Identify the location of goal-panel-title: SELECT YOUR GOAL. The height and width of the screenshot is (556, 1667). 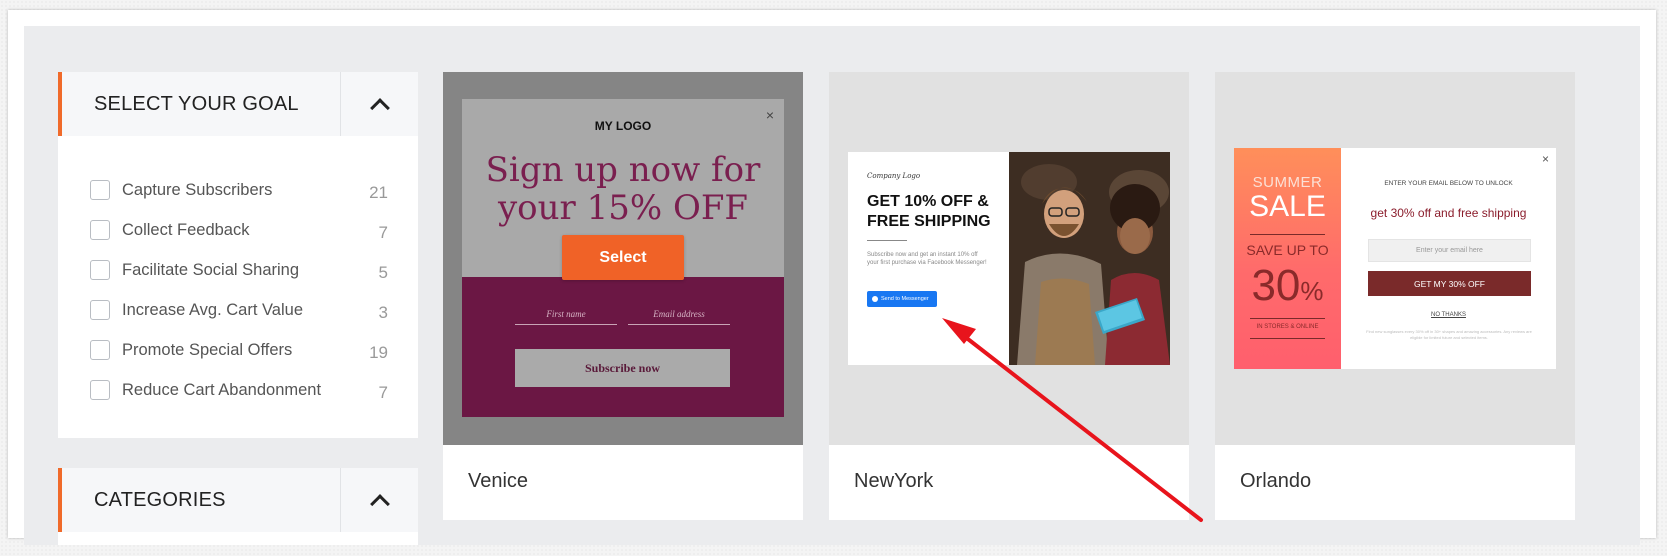
(196, 103).